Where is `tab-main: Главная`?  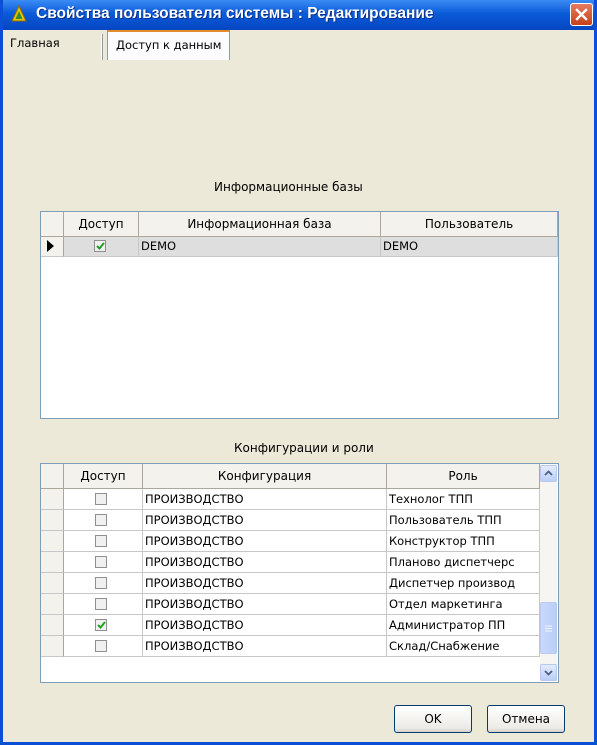
tab-main: Главная is located at coordinates (38, 44).